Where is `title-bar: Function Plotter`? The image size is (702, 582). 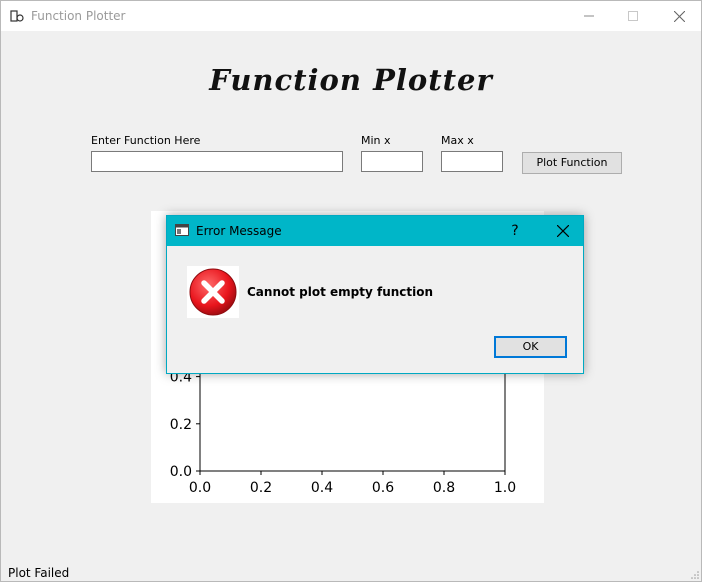 title-bar: Function Plotter is located at coordinates (351, 16).